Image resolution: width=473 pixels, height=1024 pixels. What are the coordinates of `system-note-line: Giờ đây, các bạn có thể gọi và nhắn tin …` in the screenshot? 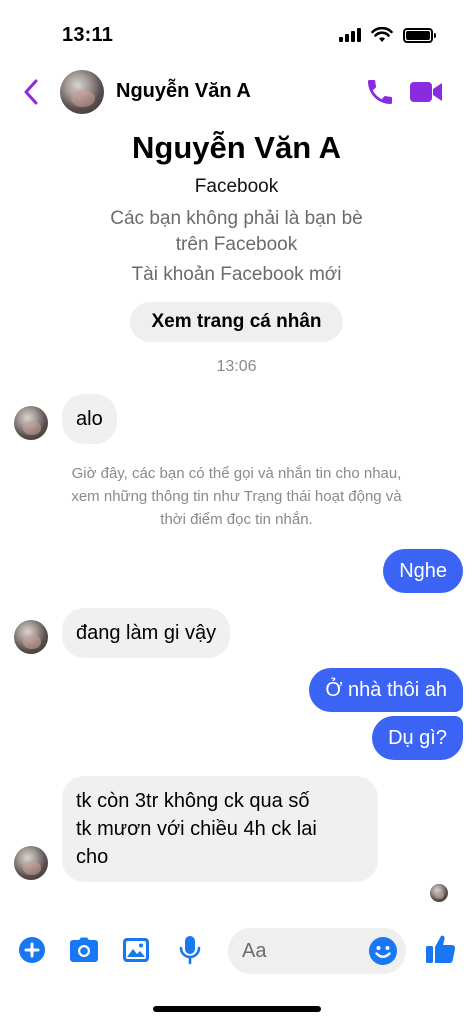 It's located at (236, 473).